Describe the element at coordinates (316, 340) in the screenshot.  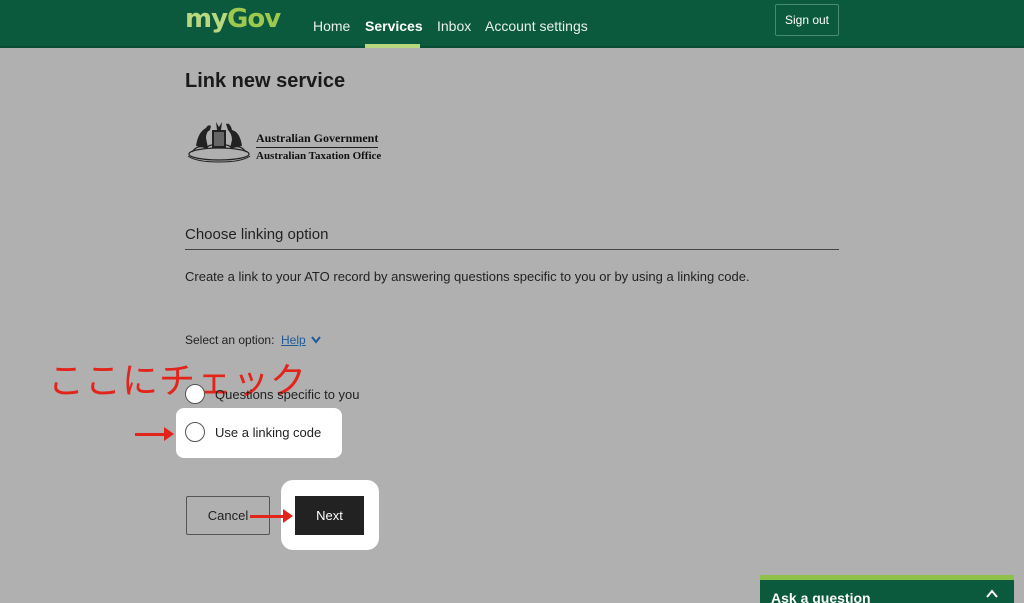
I see `chevron-down-icon` at that location.